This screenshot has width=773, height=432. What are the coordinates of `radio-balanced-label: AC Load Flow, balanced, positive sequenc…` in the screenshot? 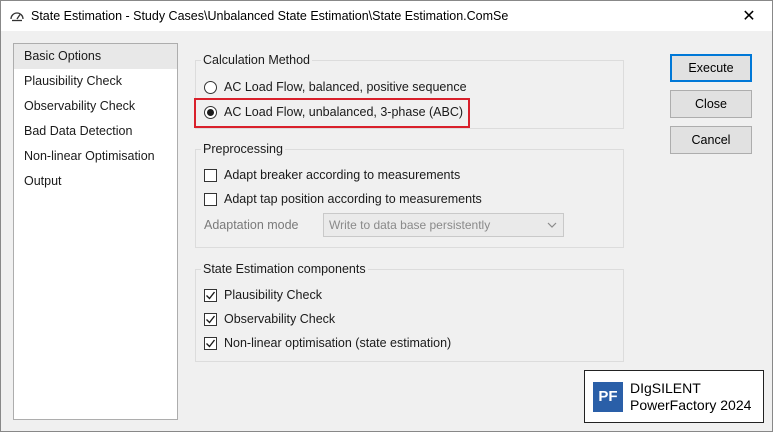 It's located at (345, 87).